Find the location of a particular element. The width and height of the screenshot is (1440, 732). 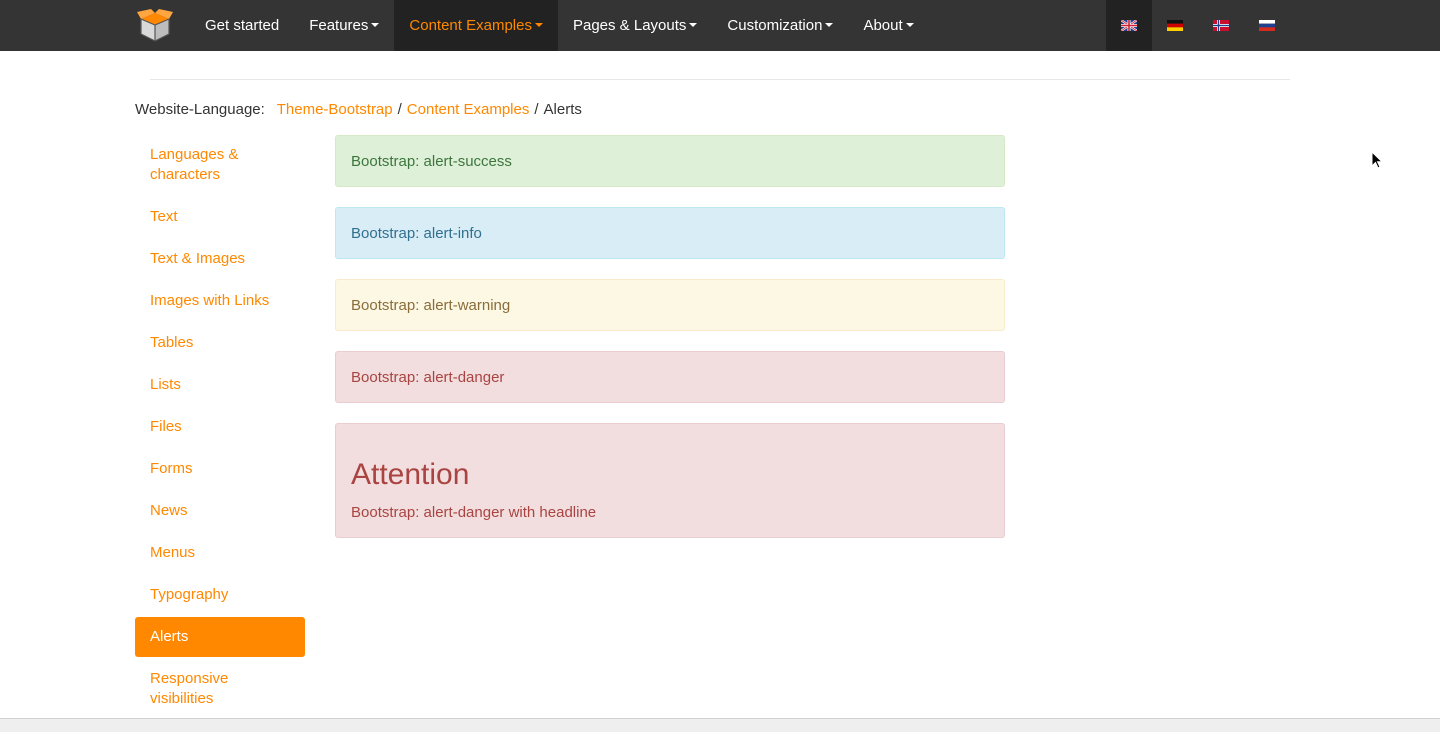

lang-english is located at coordinates (1129, 25).